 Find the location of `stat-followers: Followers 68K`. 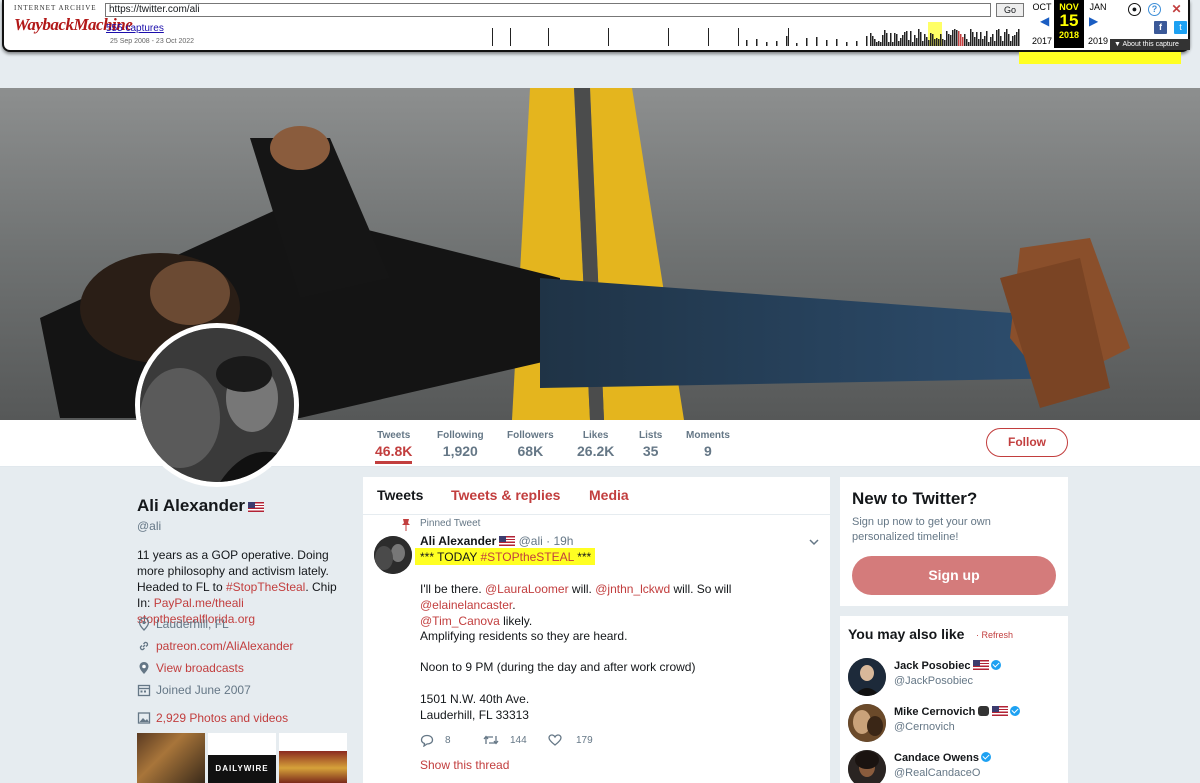

stat-followers: Followers 68K is located at coordinates (530, 444).